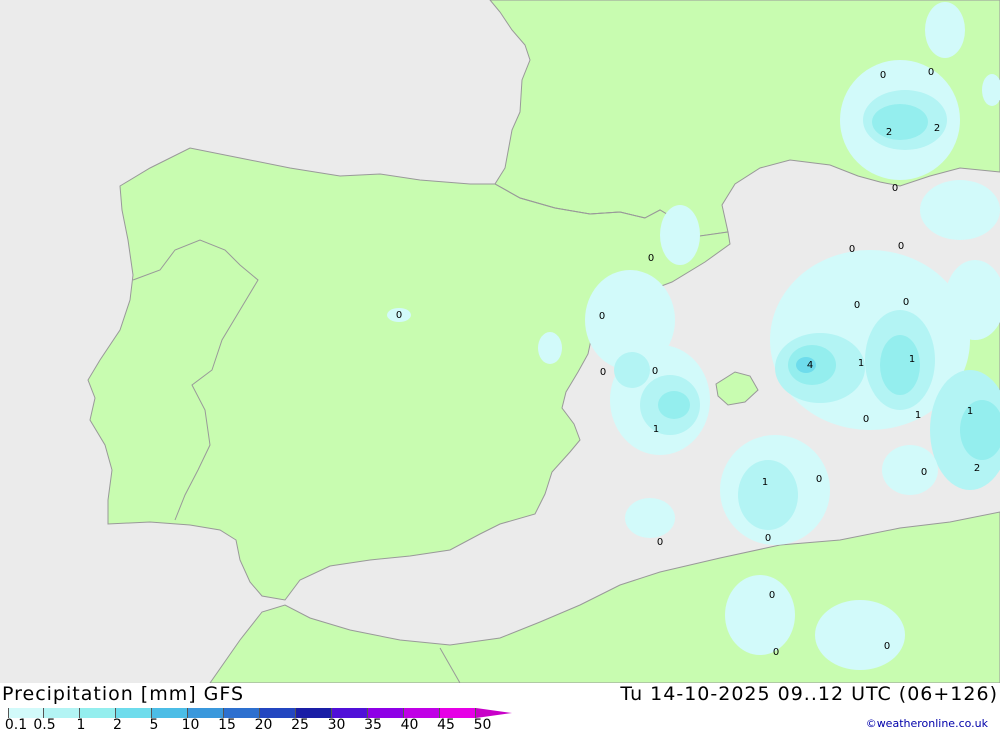 The image size is (1000, 734). Describe the element at coordinates (373, 725) in the screenshot. I see `legend-tick-label: 35` at that location.